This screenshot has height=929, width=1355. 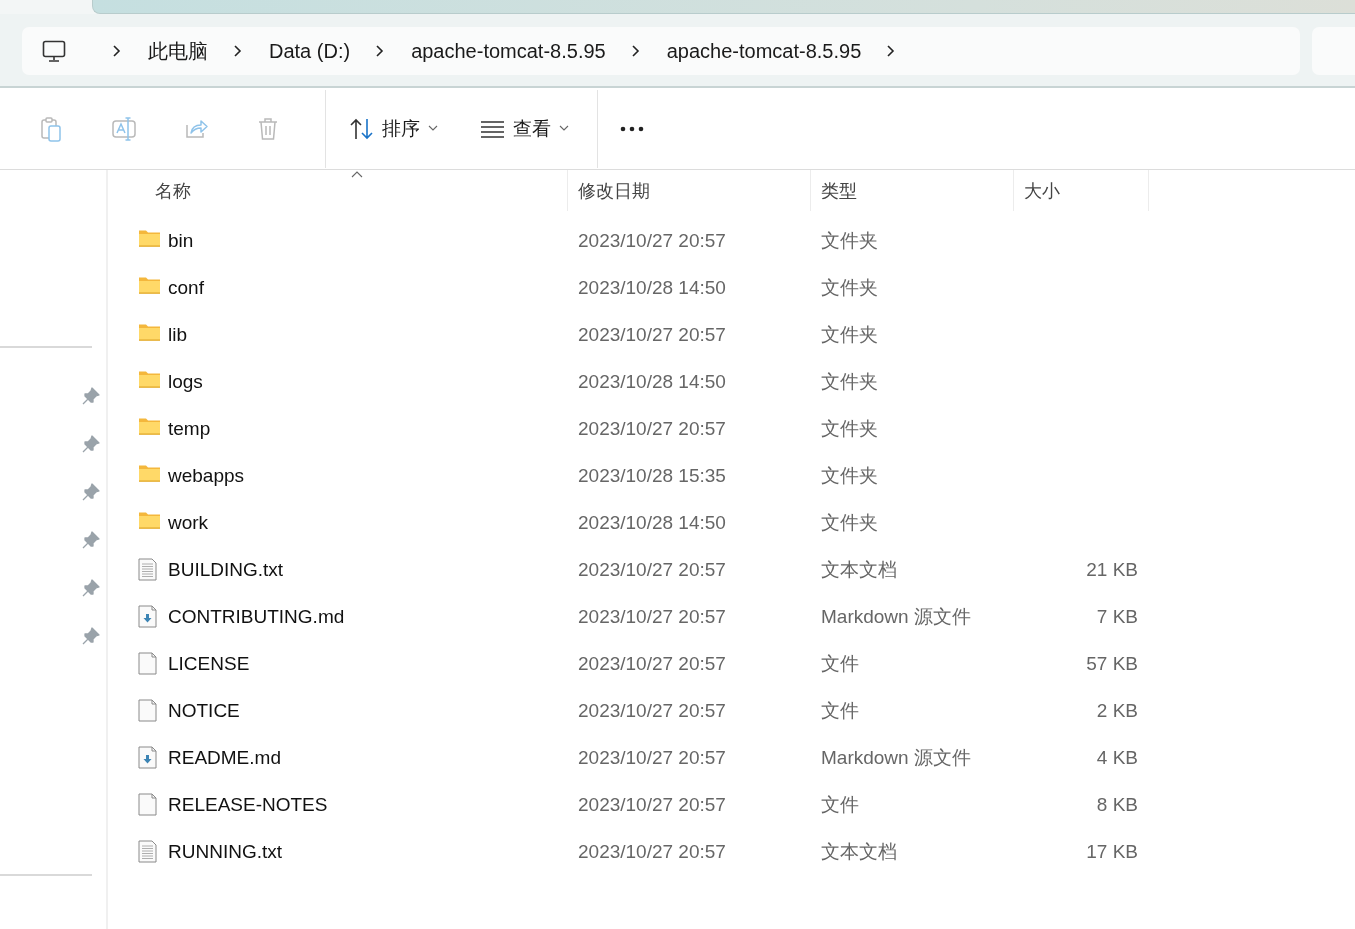 I want to click on breadcrumb-item: Data (D:), so click(x=310, y=51).